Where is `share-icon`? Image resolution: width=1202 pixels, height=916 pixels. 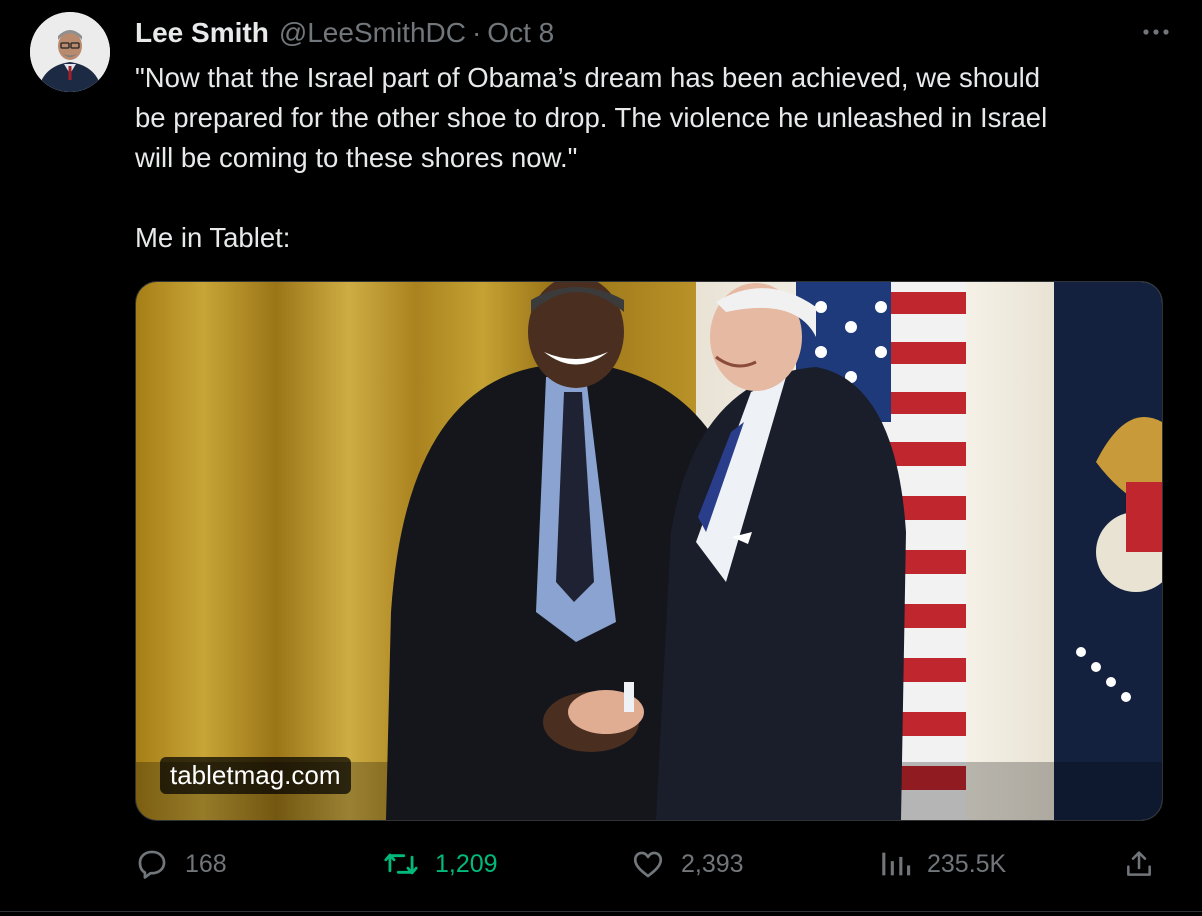
share-icon is located at coordinates (1139, 863).